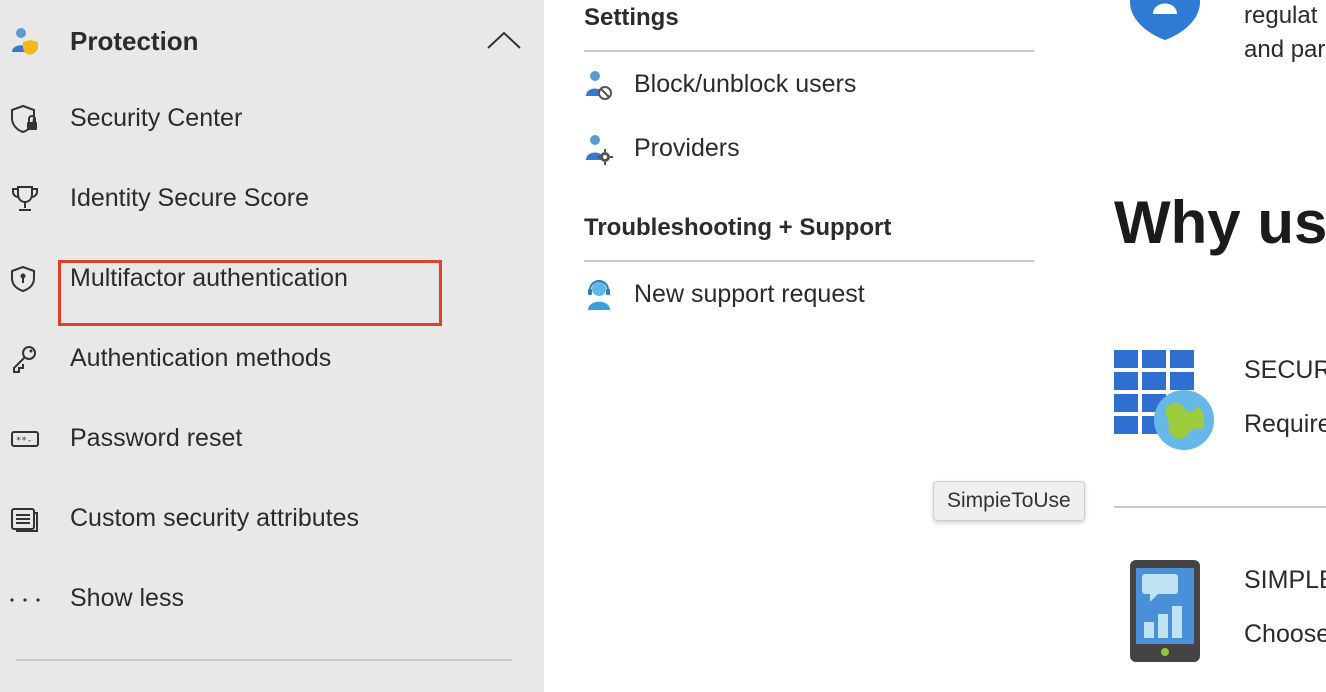 The height and width of the screenshot is (692, 1326). What do you see at coordinates (25, 41) in the screenshot?
I see `user-shield-icon` at bounding box center [25, 41].